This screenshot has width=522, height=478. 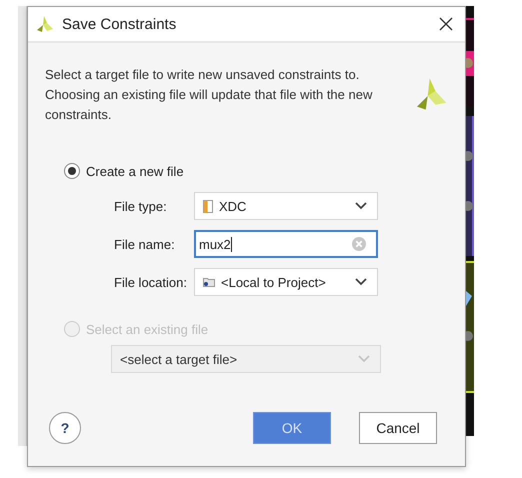 I want to click on window-title: Save Constraints, so click(x=120, y=24).